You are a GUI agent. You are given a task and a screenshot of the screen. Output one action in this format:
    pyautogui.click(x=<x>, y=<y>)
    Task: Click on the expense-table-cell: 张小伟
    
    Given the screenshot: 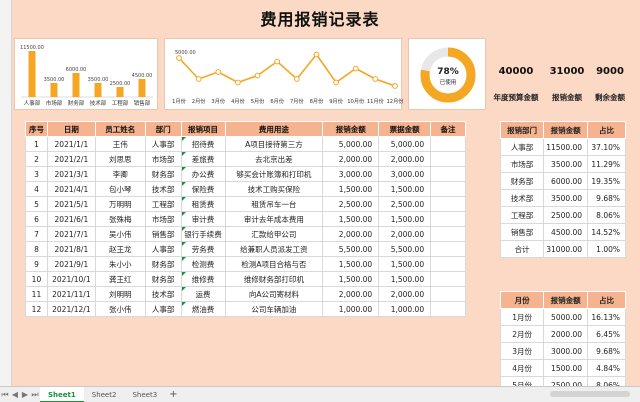 What is the action you would take?
    pyautogui.click(x=120, y=309)
    